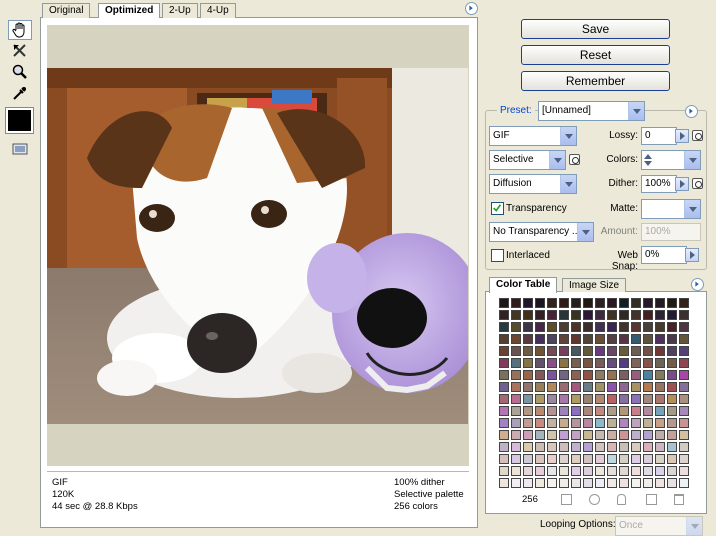  I want to click on matte-dropdown, so click(671, 209).